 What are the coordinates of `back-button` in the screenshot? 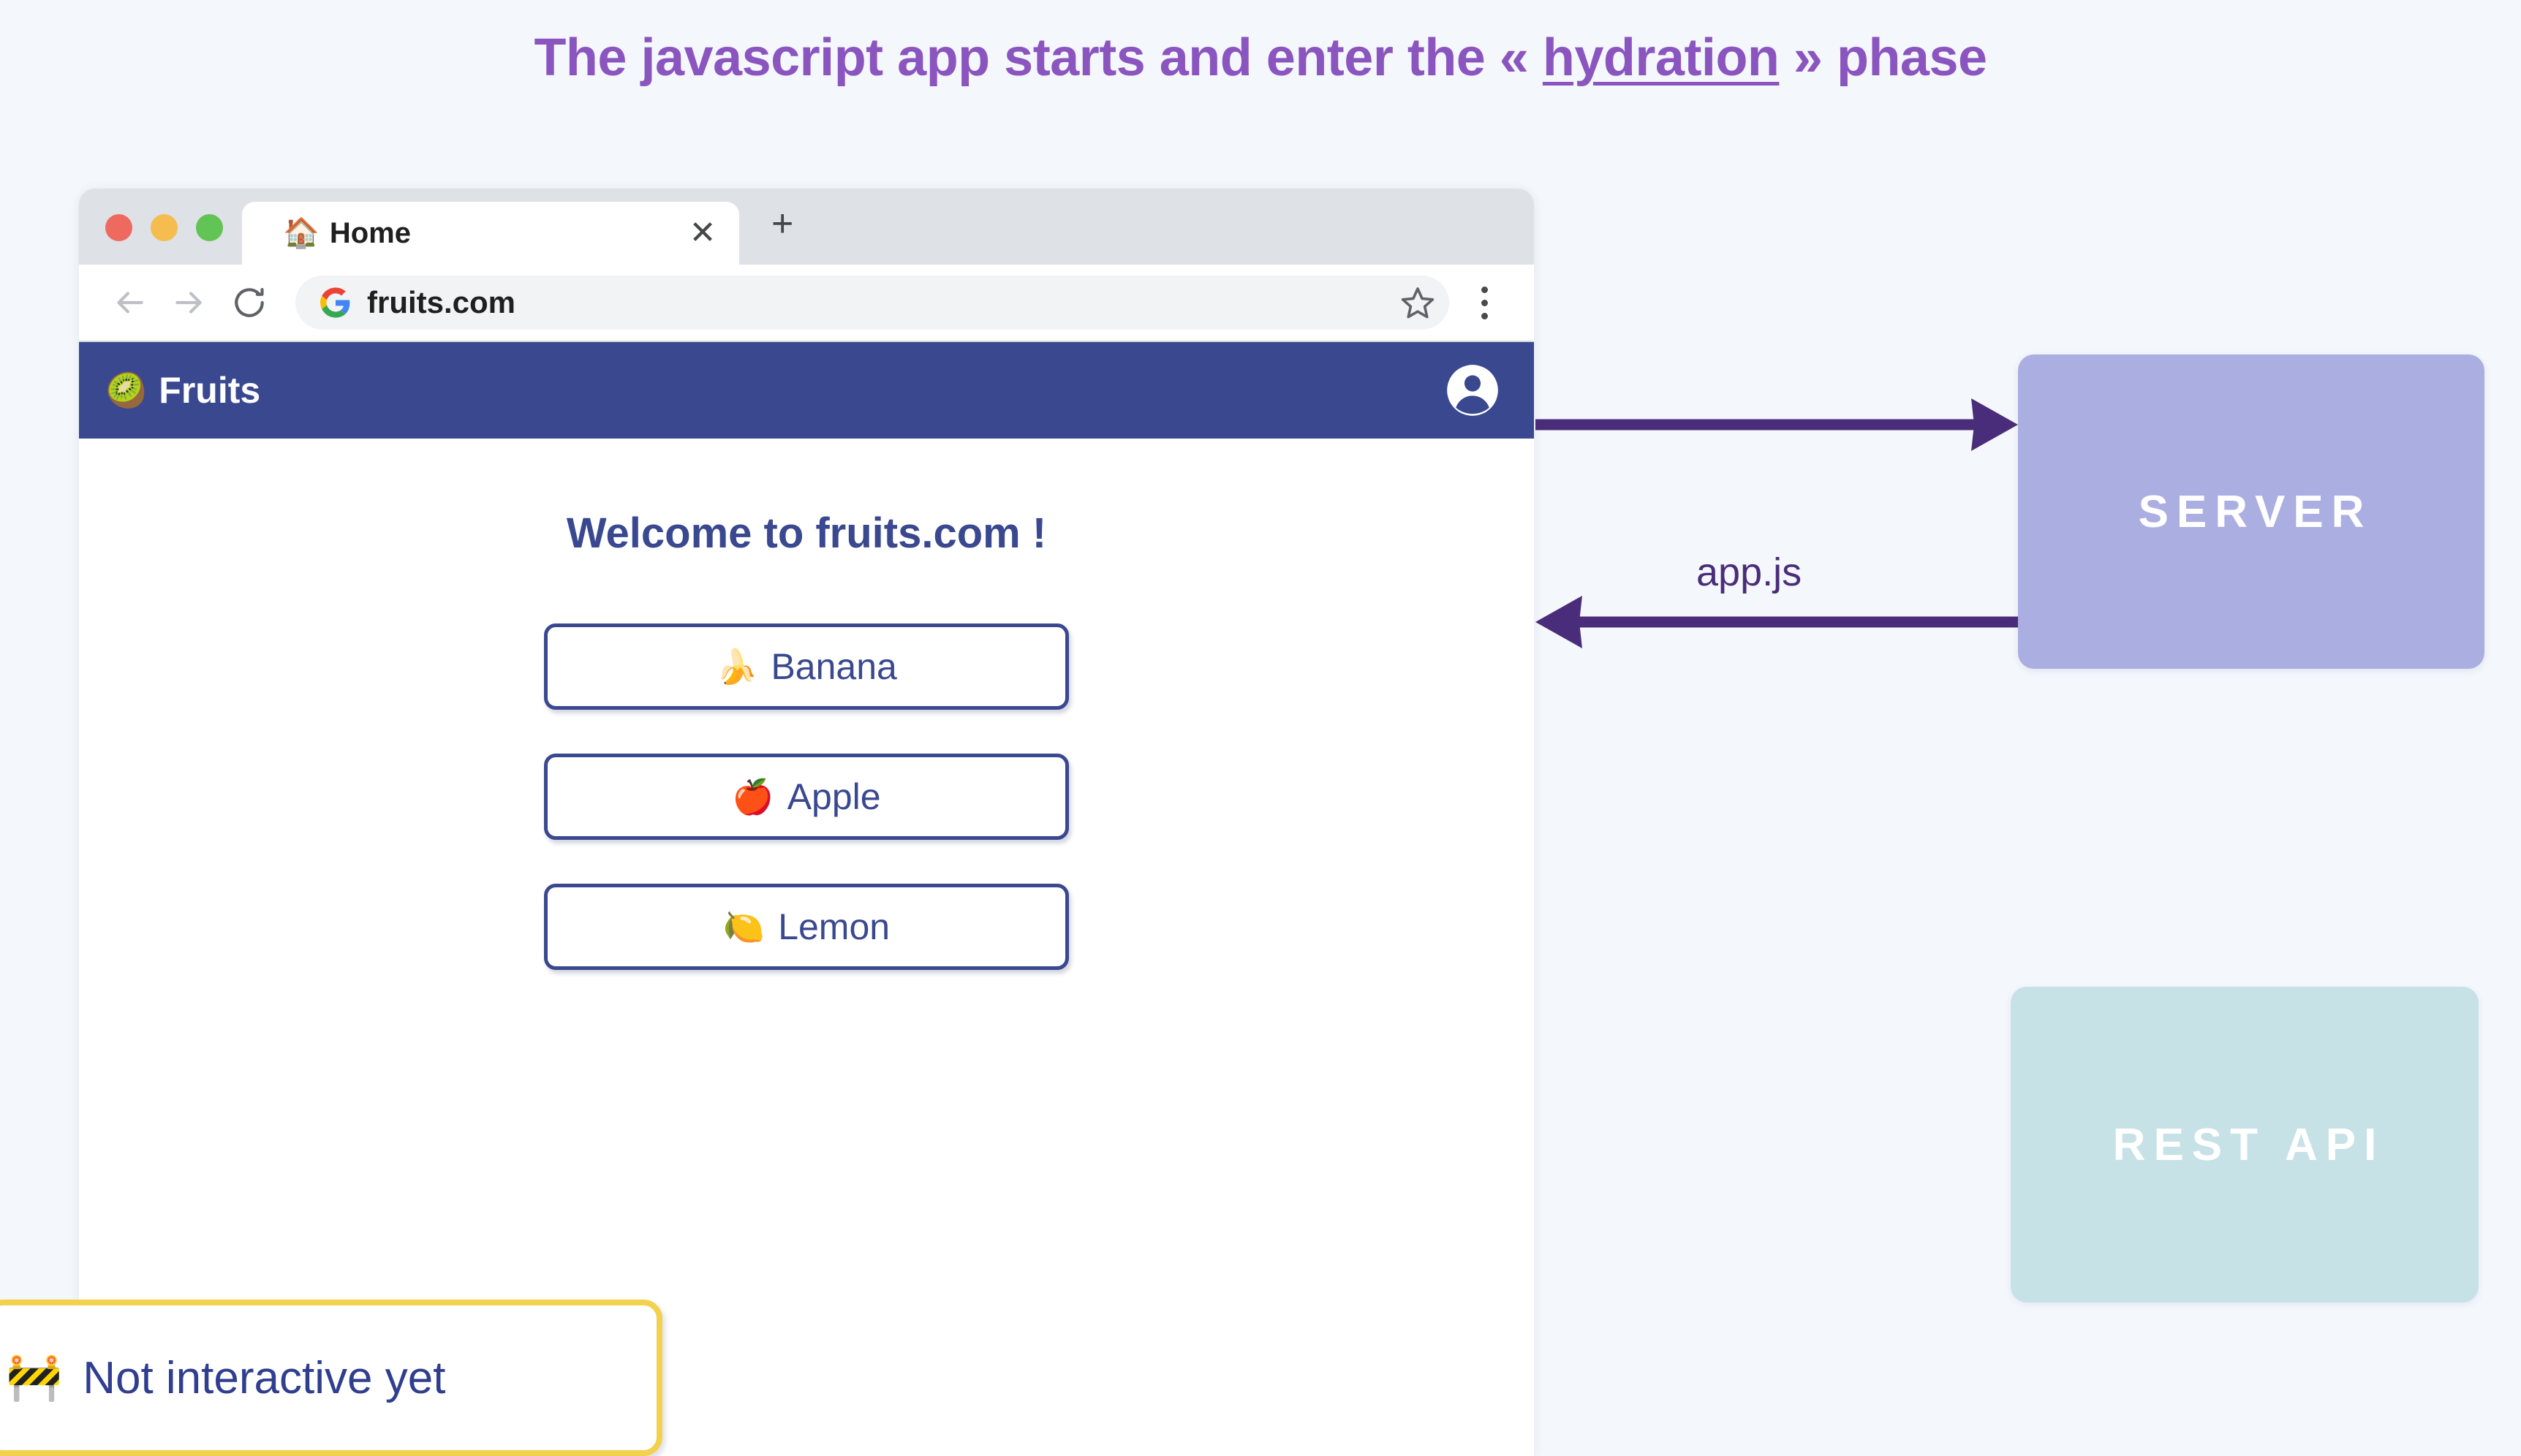 It's located at (129, 303).